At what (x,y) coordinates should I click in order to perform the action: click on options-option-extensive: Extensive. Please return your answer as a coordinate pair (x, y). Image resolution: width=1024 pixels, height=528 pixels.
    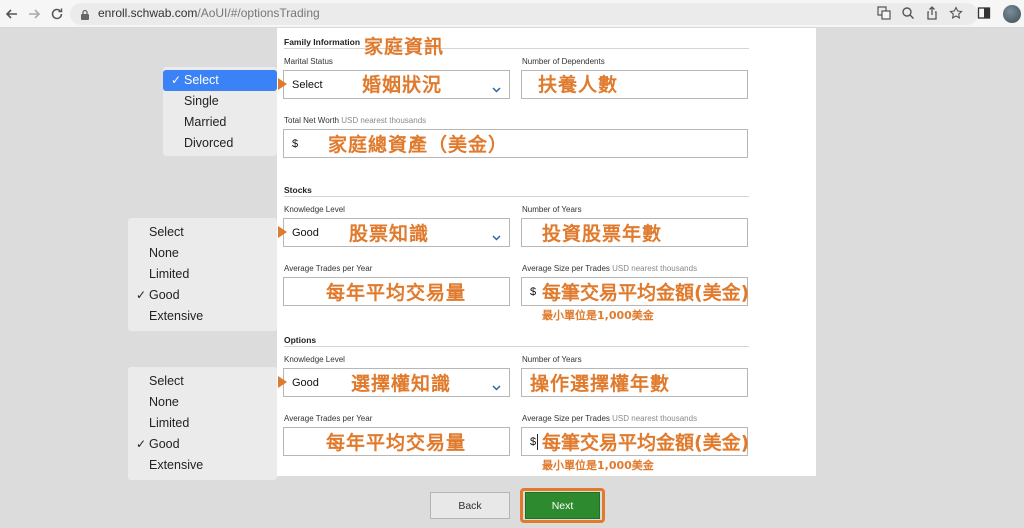
    Looking at the image, I should click on (202, 465).